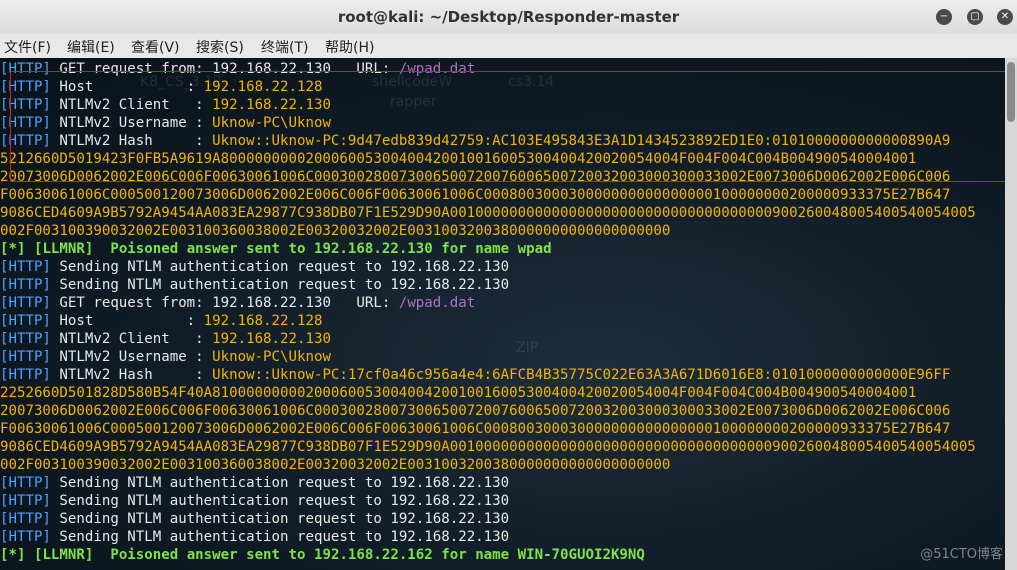  I want to click on log-line: [HTTP] Host : 192.168.22.128, so click(502, 321).